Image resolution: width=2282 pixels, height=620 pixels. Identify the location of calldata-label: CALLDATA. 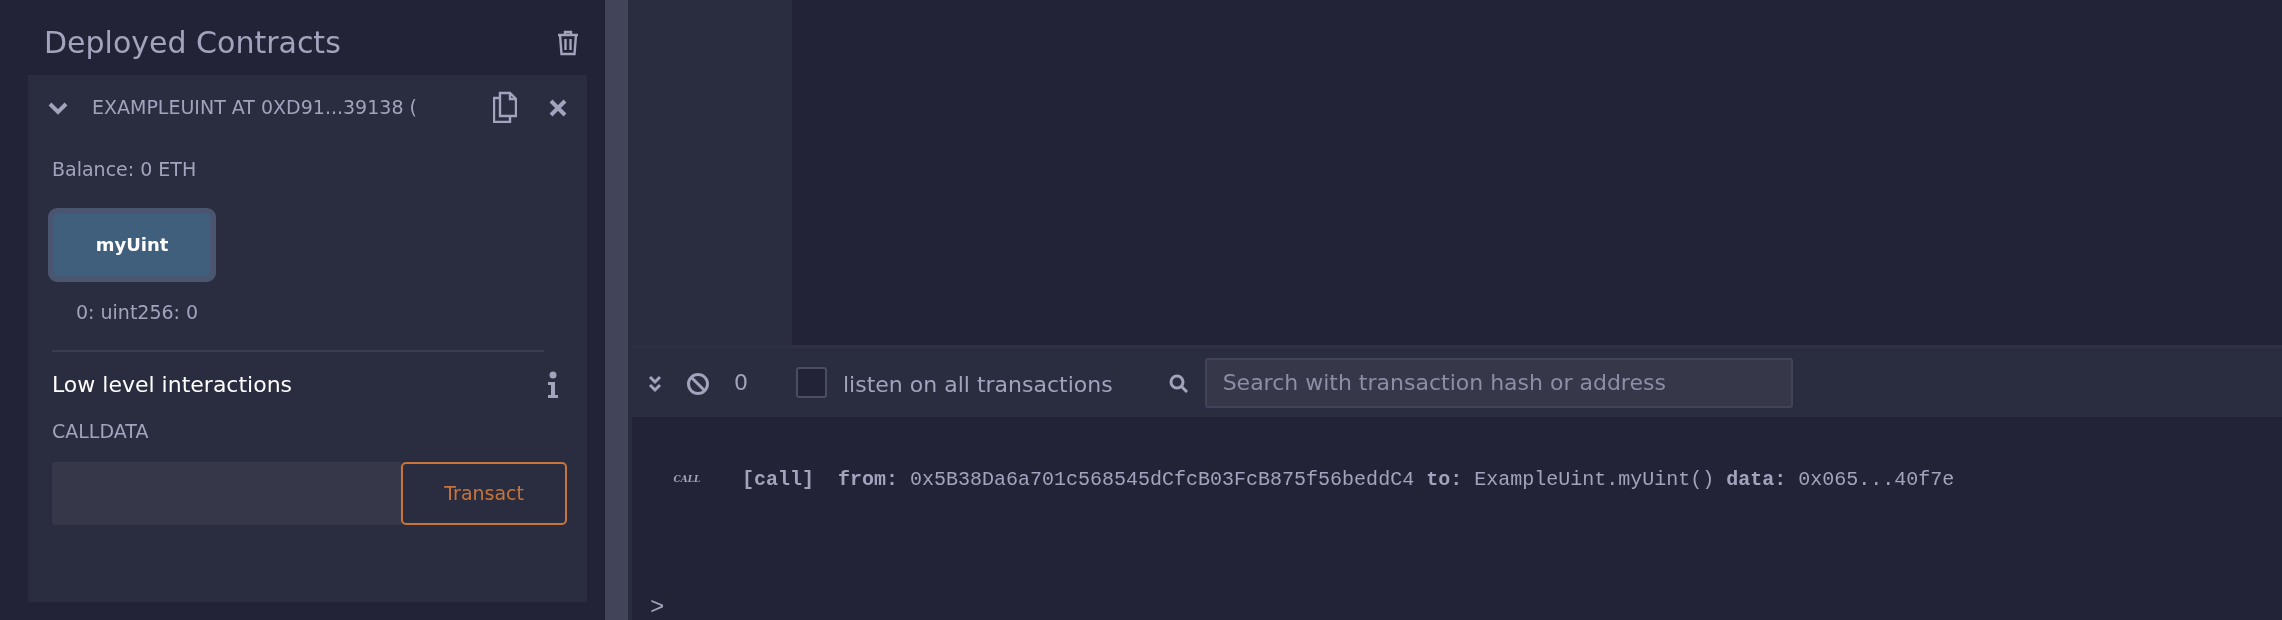
(100, 431).